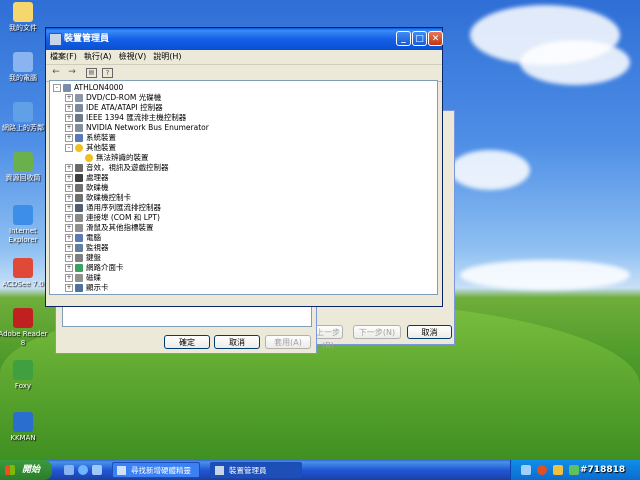  Describe the element at coordinates (25, 17) in the screenshot. I see `desktop-icon-0: 我的文件` at that location.